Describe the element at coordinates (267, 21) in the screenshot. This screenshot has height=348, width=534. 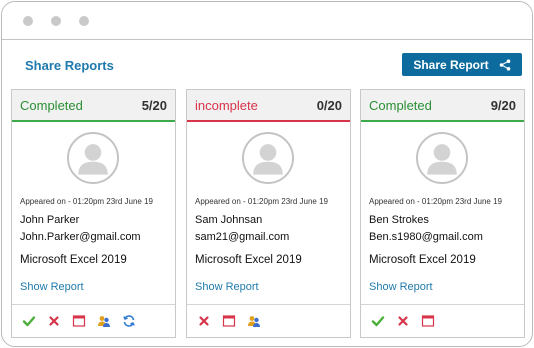
I see `window-titlebar` at that location.